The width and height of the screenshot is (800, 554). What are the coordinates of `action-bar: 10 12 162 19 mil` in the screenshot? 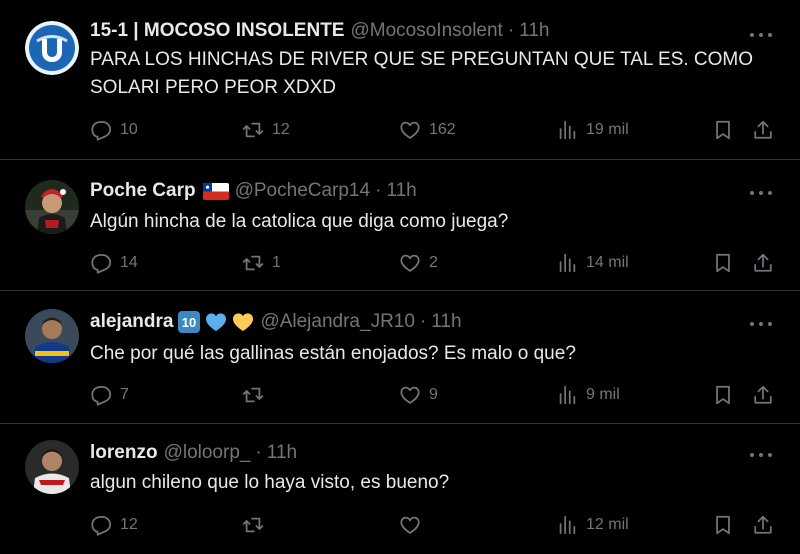 It's located at (432, 130).